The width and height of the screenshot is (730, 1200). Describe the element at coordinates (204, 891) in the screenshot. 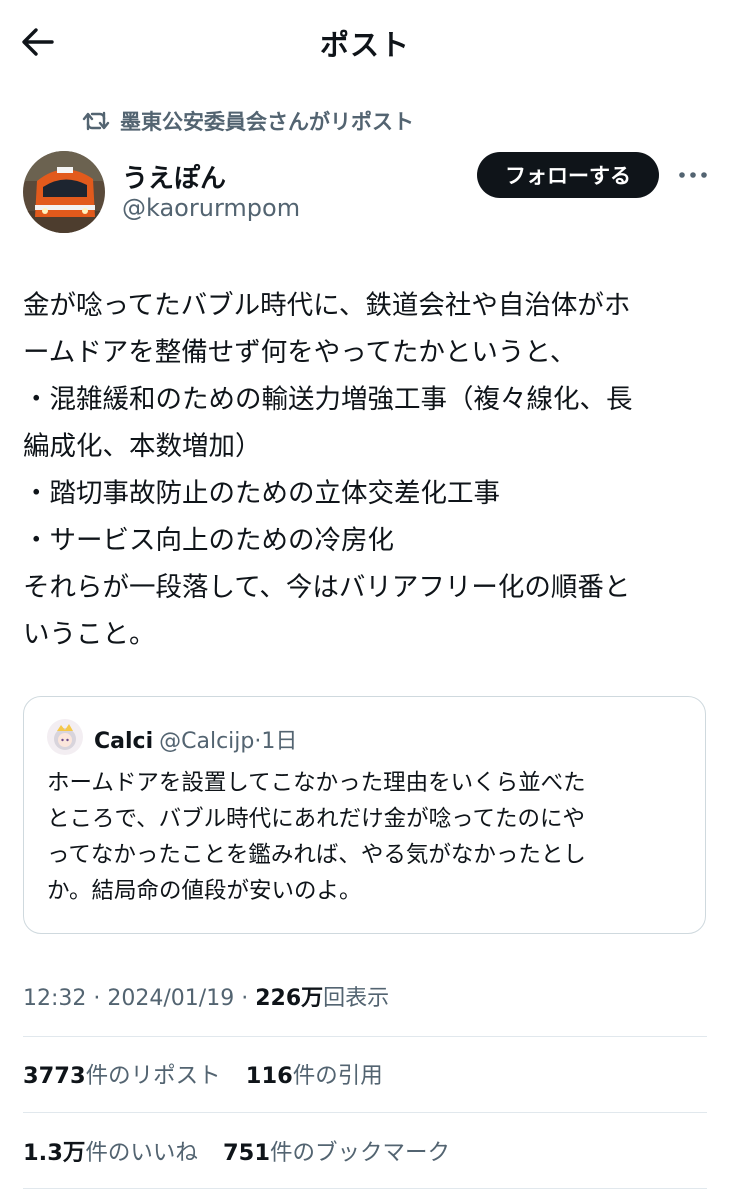

I see `quote-line: か。結局命の値段が安いのよ。` at that location.